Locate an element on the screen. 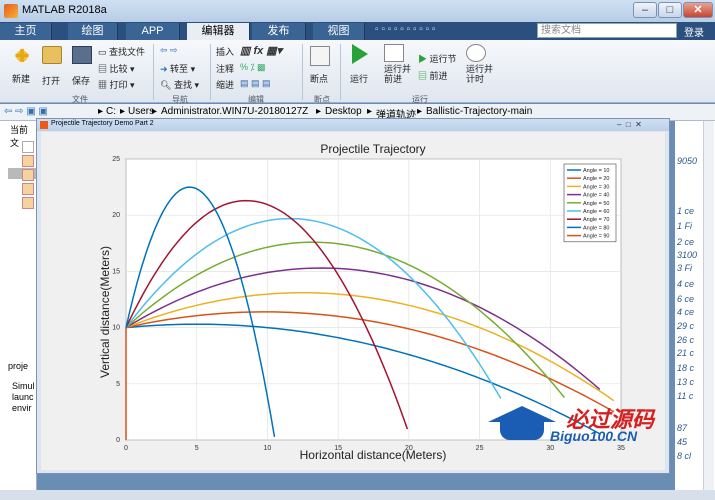  graduation-cap-base is located at coordinates (522, 431).